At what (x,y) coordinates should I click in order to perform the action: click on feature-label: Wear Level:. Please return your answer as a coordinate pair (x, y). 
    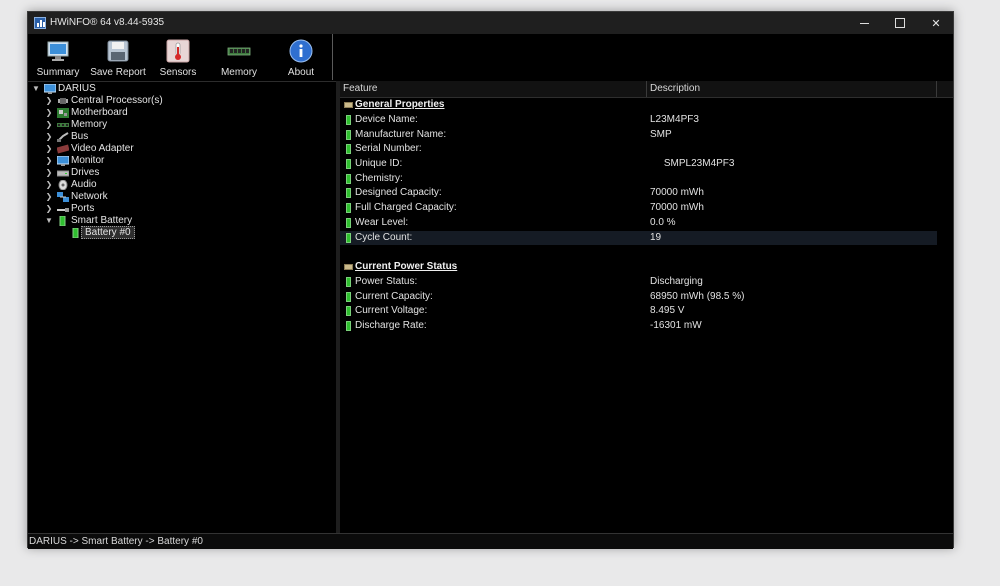
    Looking at the image, I should click on (382, 222).